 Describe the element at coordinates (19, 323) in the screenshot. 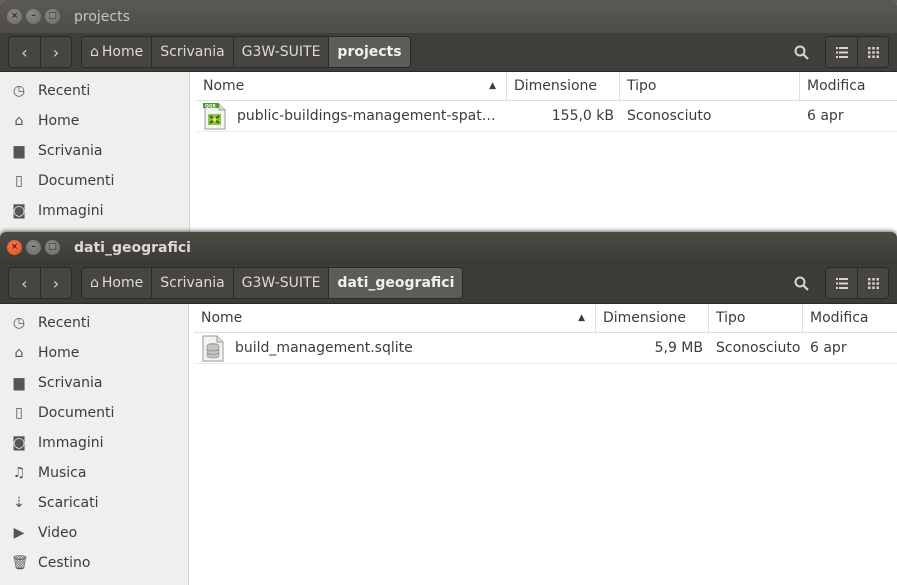

I see `clock-icon: ◷` at that location.